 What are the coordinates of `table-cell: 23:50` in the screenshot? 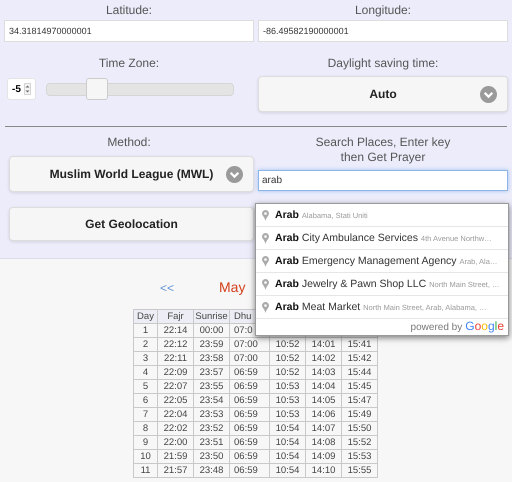 It's located at (212, 457).